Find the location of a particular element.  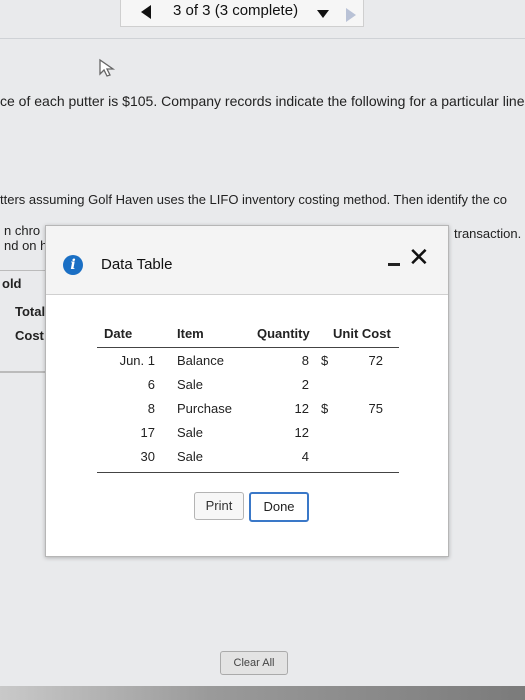

item-cell: Balance is located at coordinates (200, 360).